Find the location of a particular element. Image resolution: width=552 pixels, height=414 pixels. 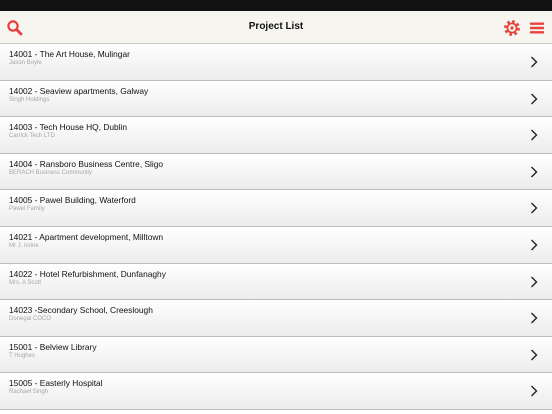

settings-button is located at coordinates (512, 28).